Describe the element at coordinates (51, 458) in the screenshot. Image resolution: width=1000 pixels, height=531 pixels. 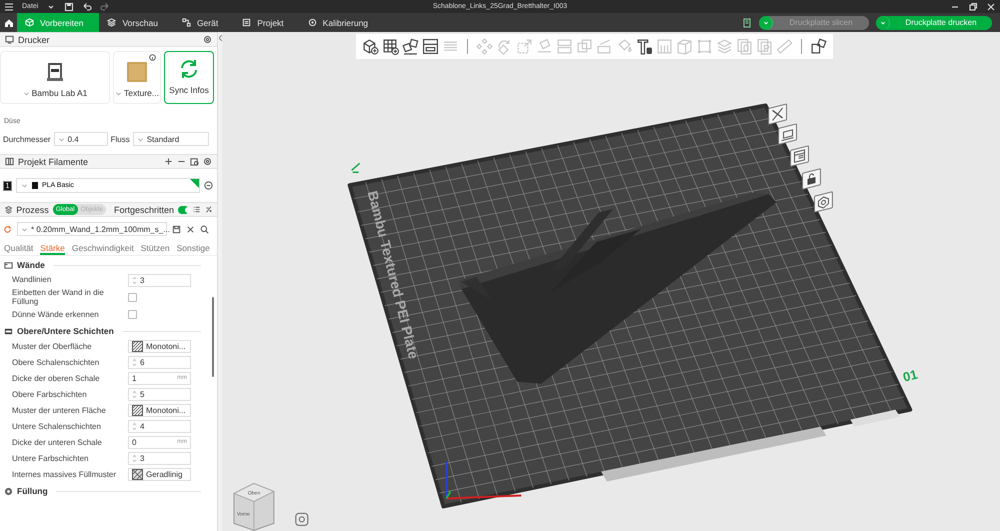
I see `setting-label: Untere Farbschichten` at that location.